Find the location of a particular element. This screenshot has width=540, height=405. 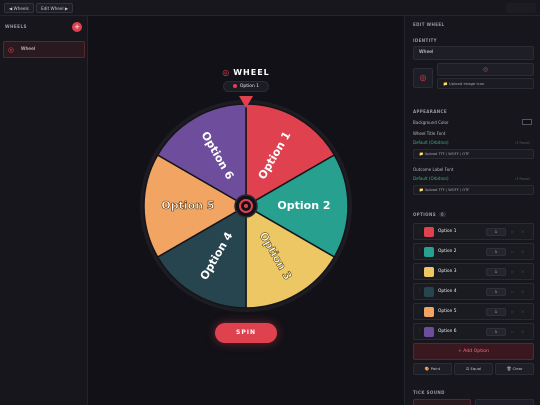

wheel-icon-preview: ◎ is located at coordinates (423, 78).